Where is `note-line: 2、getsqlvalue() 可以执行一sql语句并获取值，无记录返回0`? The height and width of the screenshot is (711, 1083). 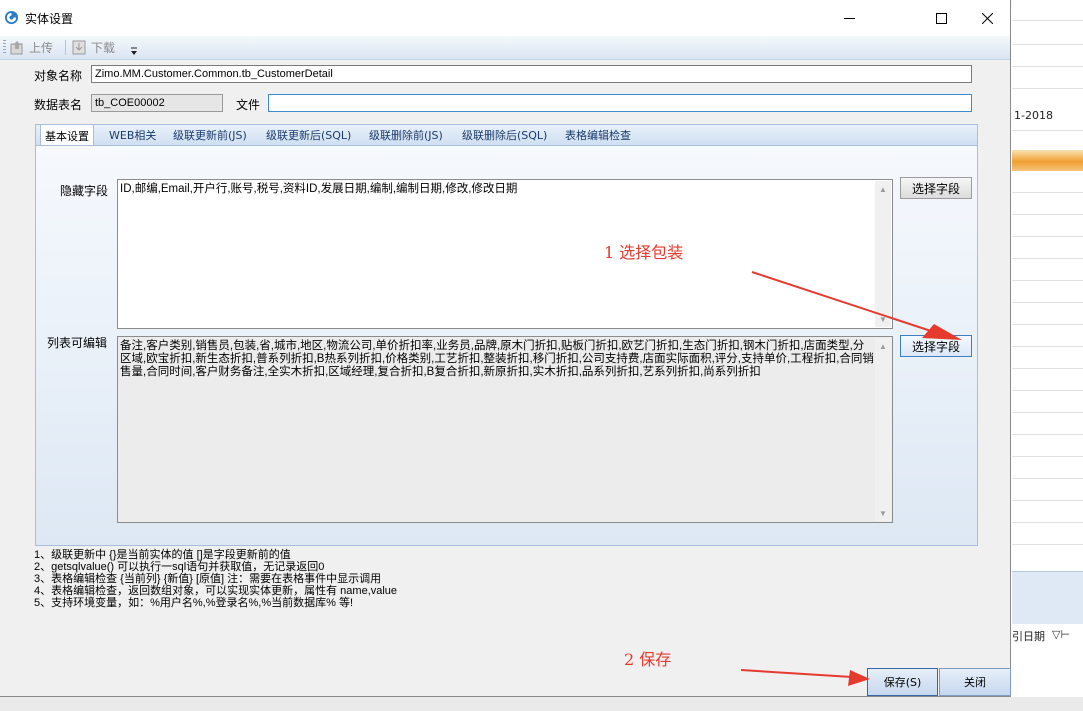 note-line: 2、getsqlvalue() 可以执行一sql语句并获取值，无记录返回0 is located at coordinates (179, 567).